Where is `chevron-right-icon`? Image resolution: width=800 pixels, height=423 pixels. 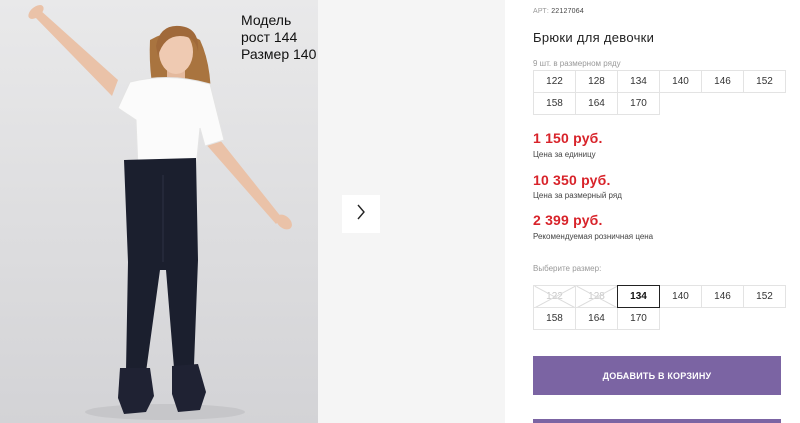
chevron-right-icon is located at coordinates (361, 214).